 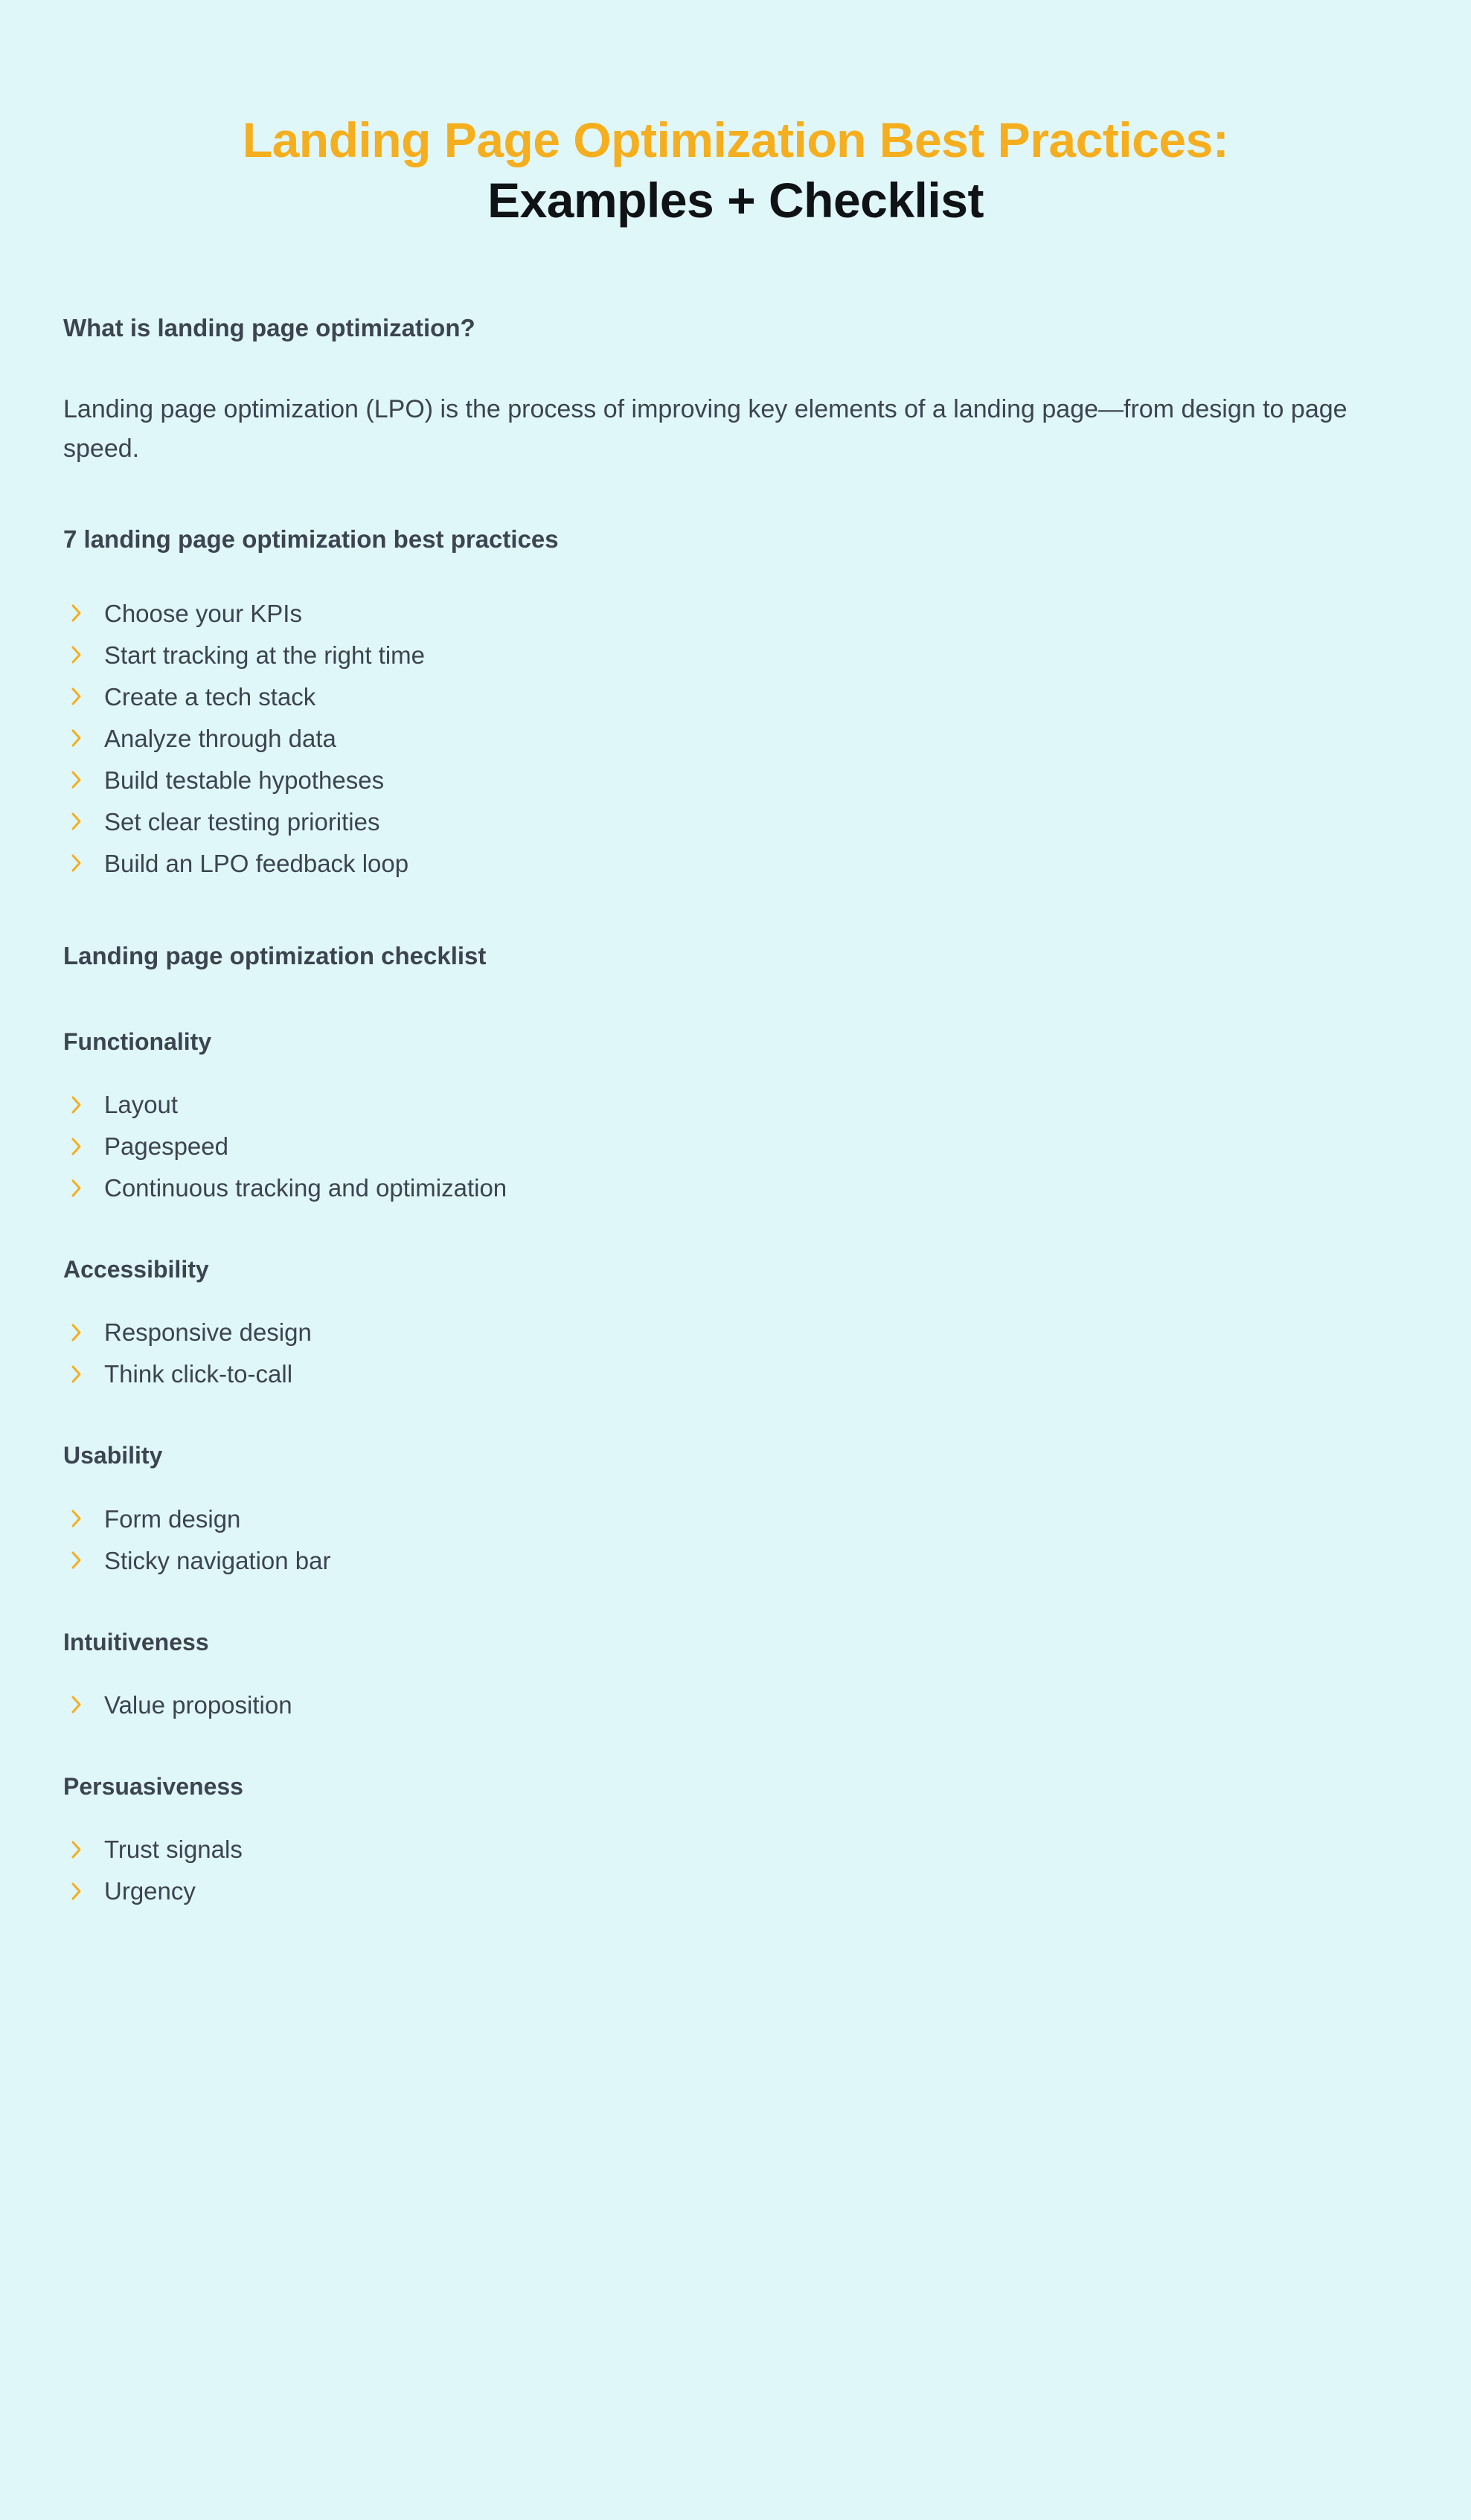 What do you see at coordinates (141, 1105) in the screenshot?
I see `list-item-label: Layout` at bounding box center [141, 1105].